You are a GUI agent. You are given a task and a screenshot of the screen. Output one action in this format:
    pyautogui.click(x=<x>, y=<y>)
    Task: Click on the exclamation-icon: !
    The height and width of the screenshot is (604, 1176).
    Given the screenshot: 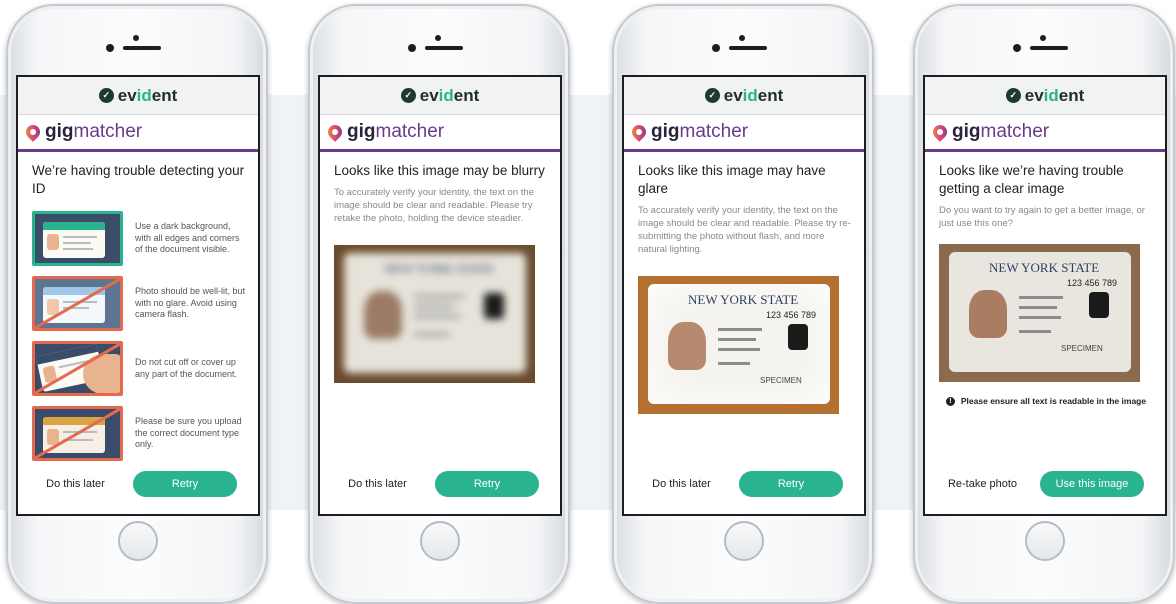 What is the action you would take?
    pyautogui.click(x=950, y=401)
    